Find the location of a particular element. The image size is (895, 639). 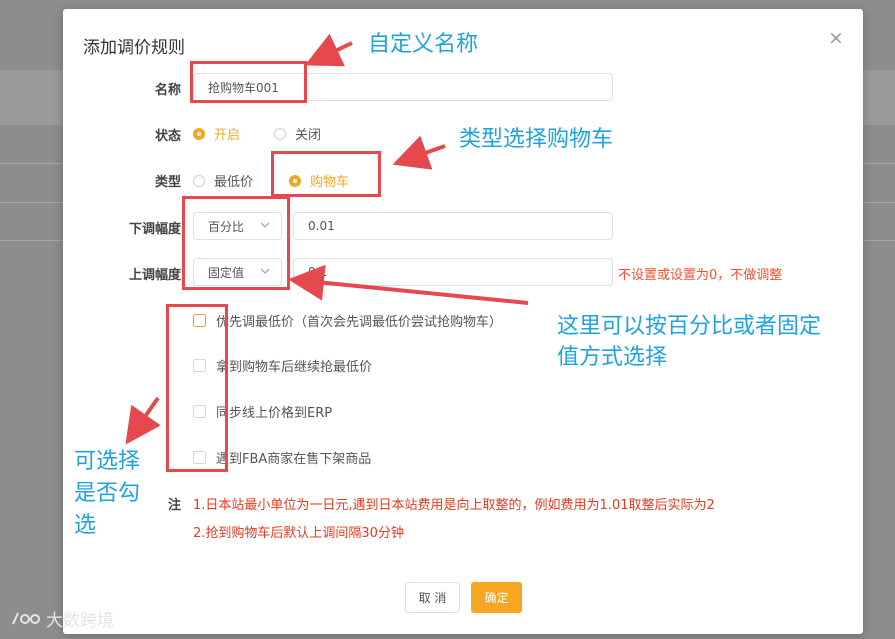

watermark-logo-icon is located at coordinates (26, 618).